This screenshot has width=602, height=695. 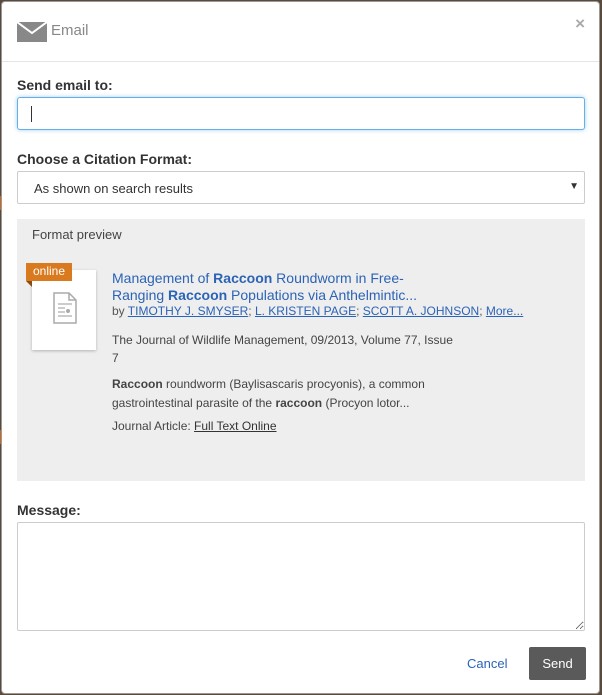 I want to click on badge-fold, so click(x=29, y=284).